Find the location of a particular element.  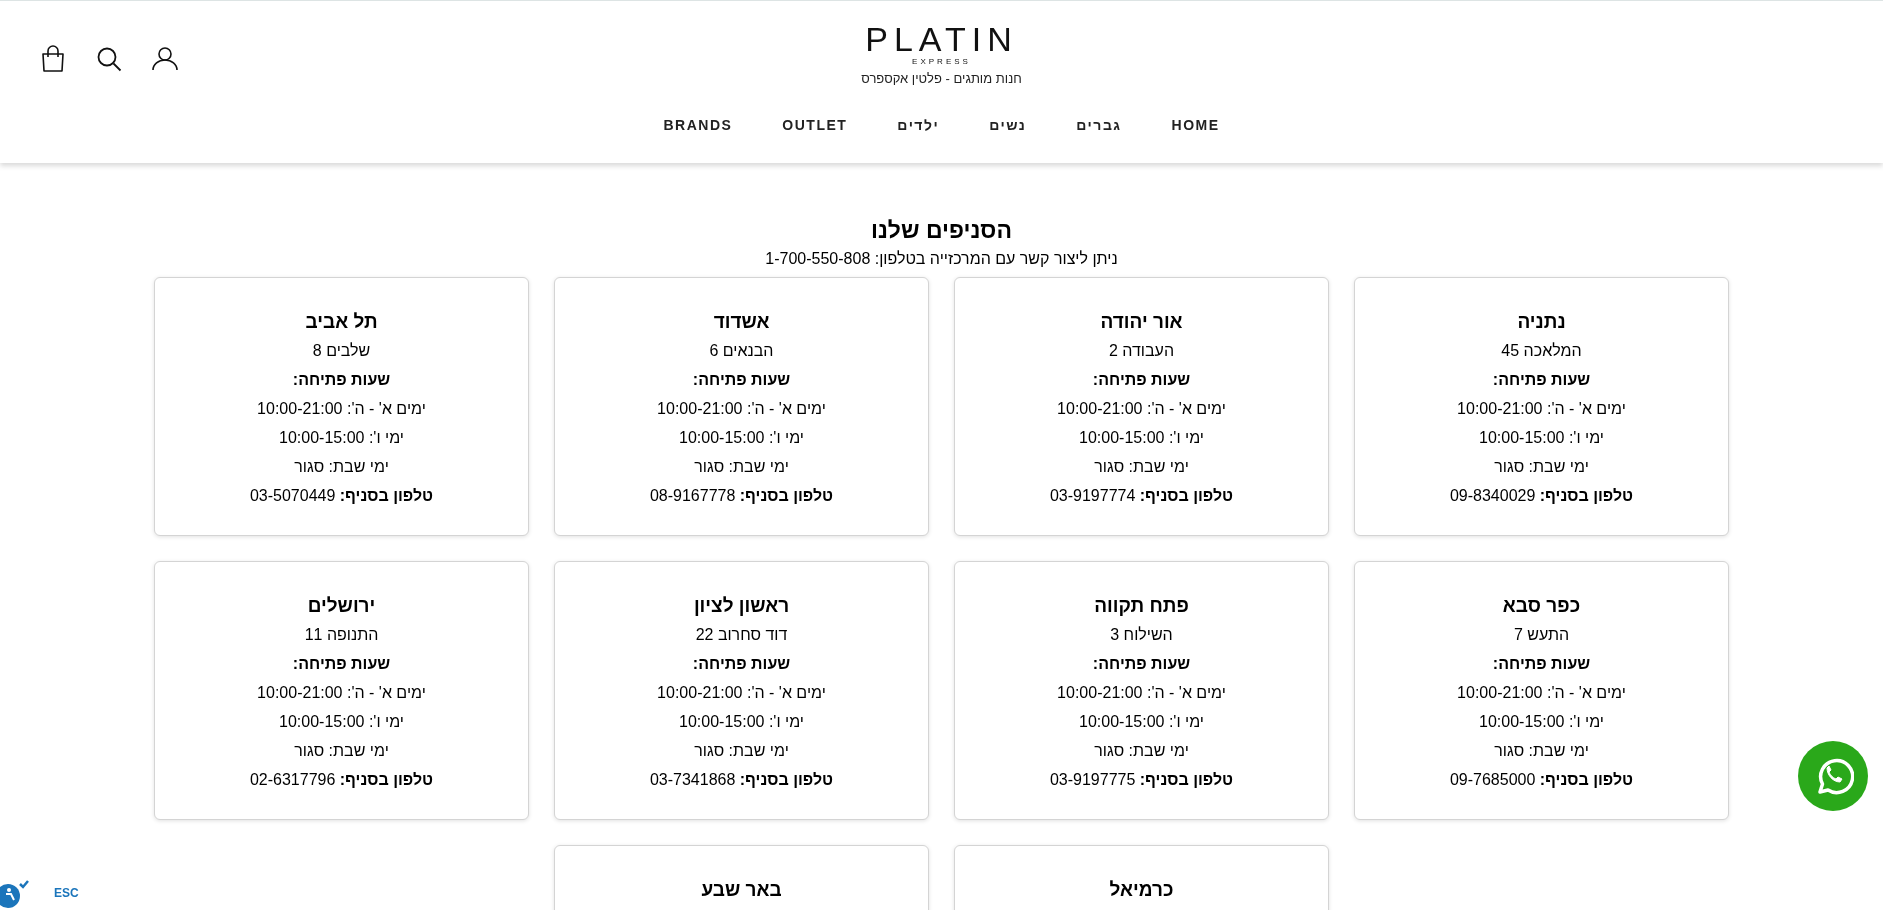

logo-subtitle: EXPRESS is located at coordinates (941, 62).